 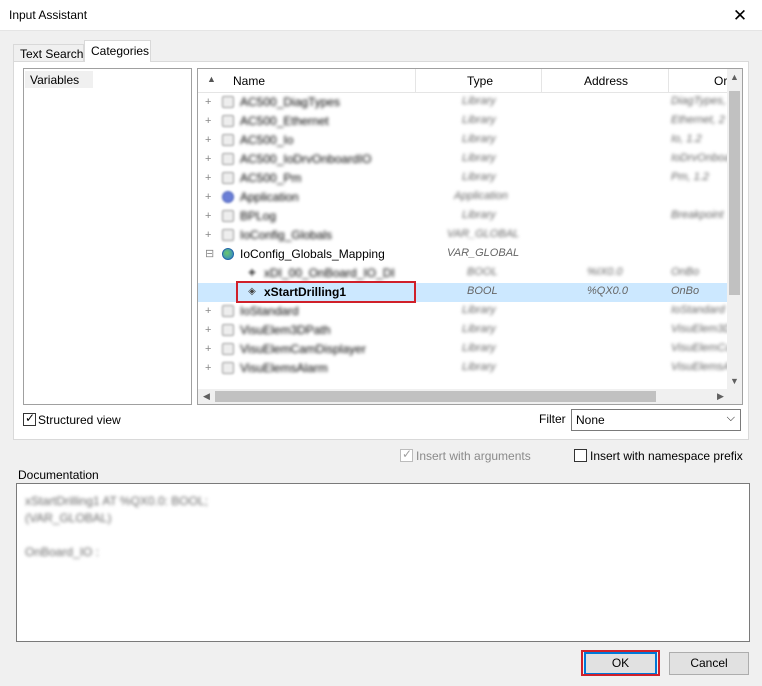 What do you see at coordinates (329, 273) in the screenshot?
I see `row-name: xDI_00_OnBoard_IO_DI` at bounding box center [329, 273].